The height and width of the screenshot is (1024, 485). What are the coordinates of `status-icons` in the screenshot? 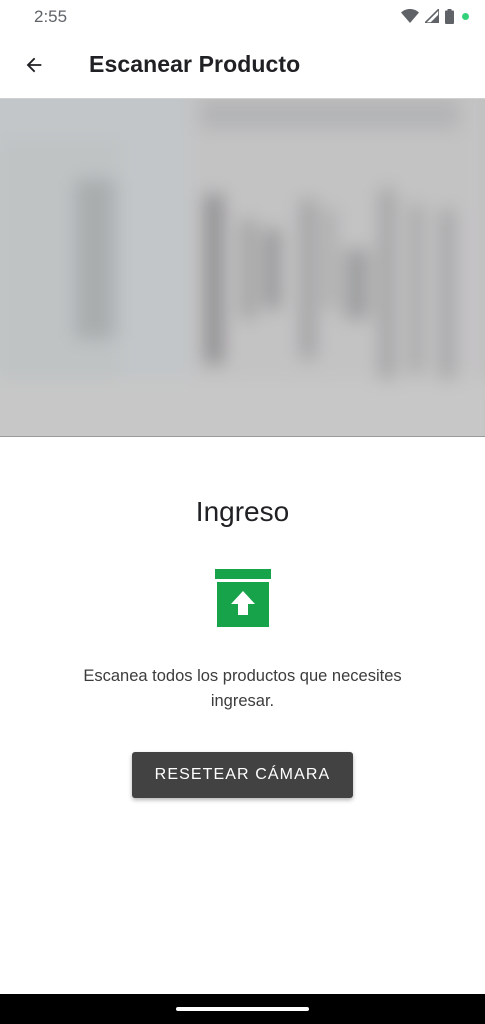 It's located at (435, 16).